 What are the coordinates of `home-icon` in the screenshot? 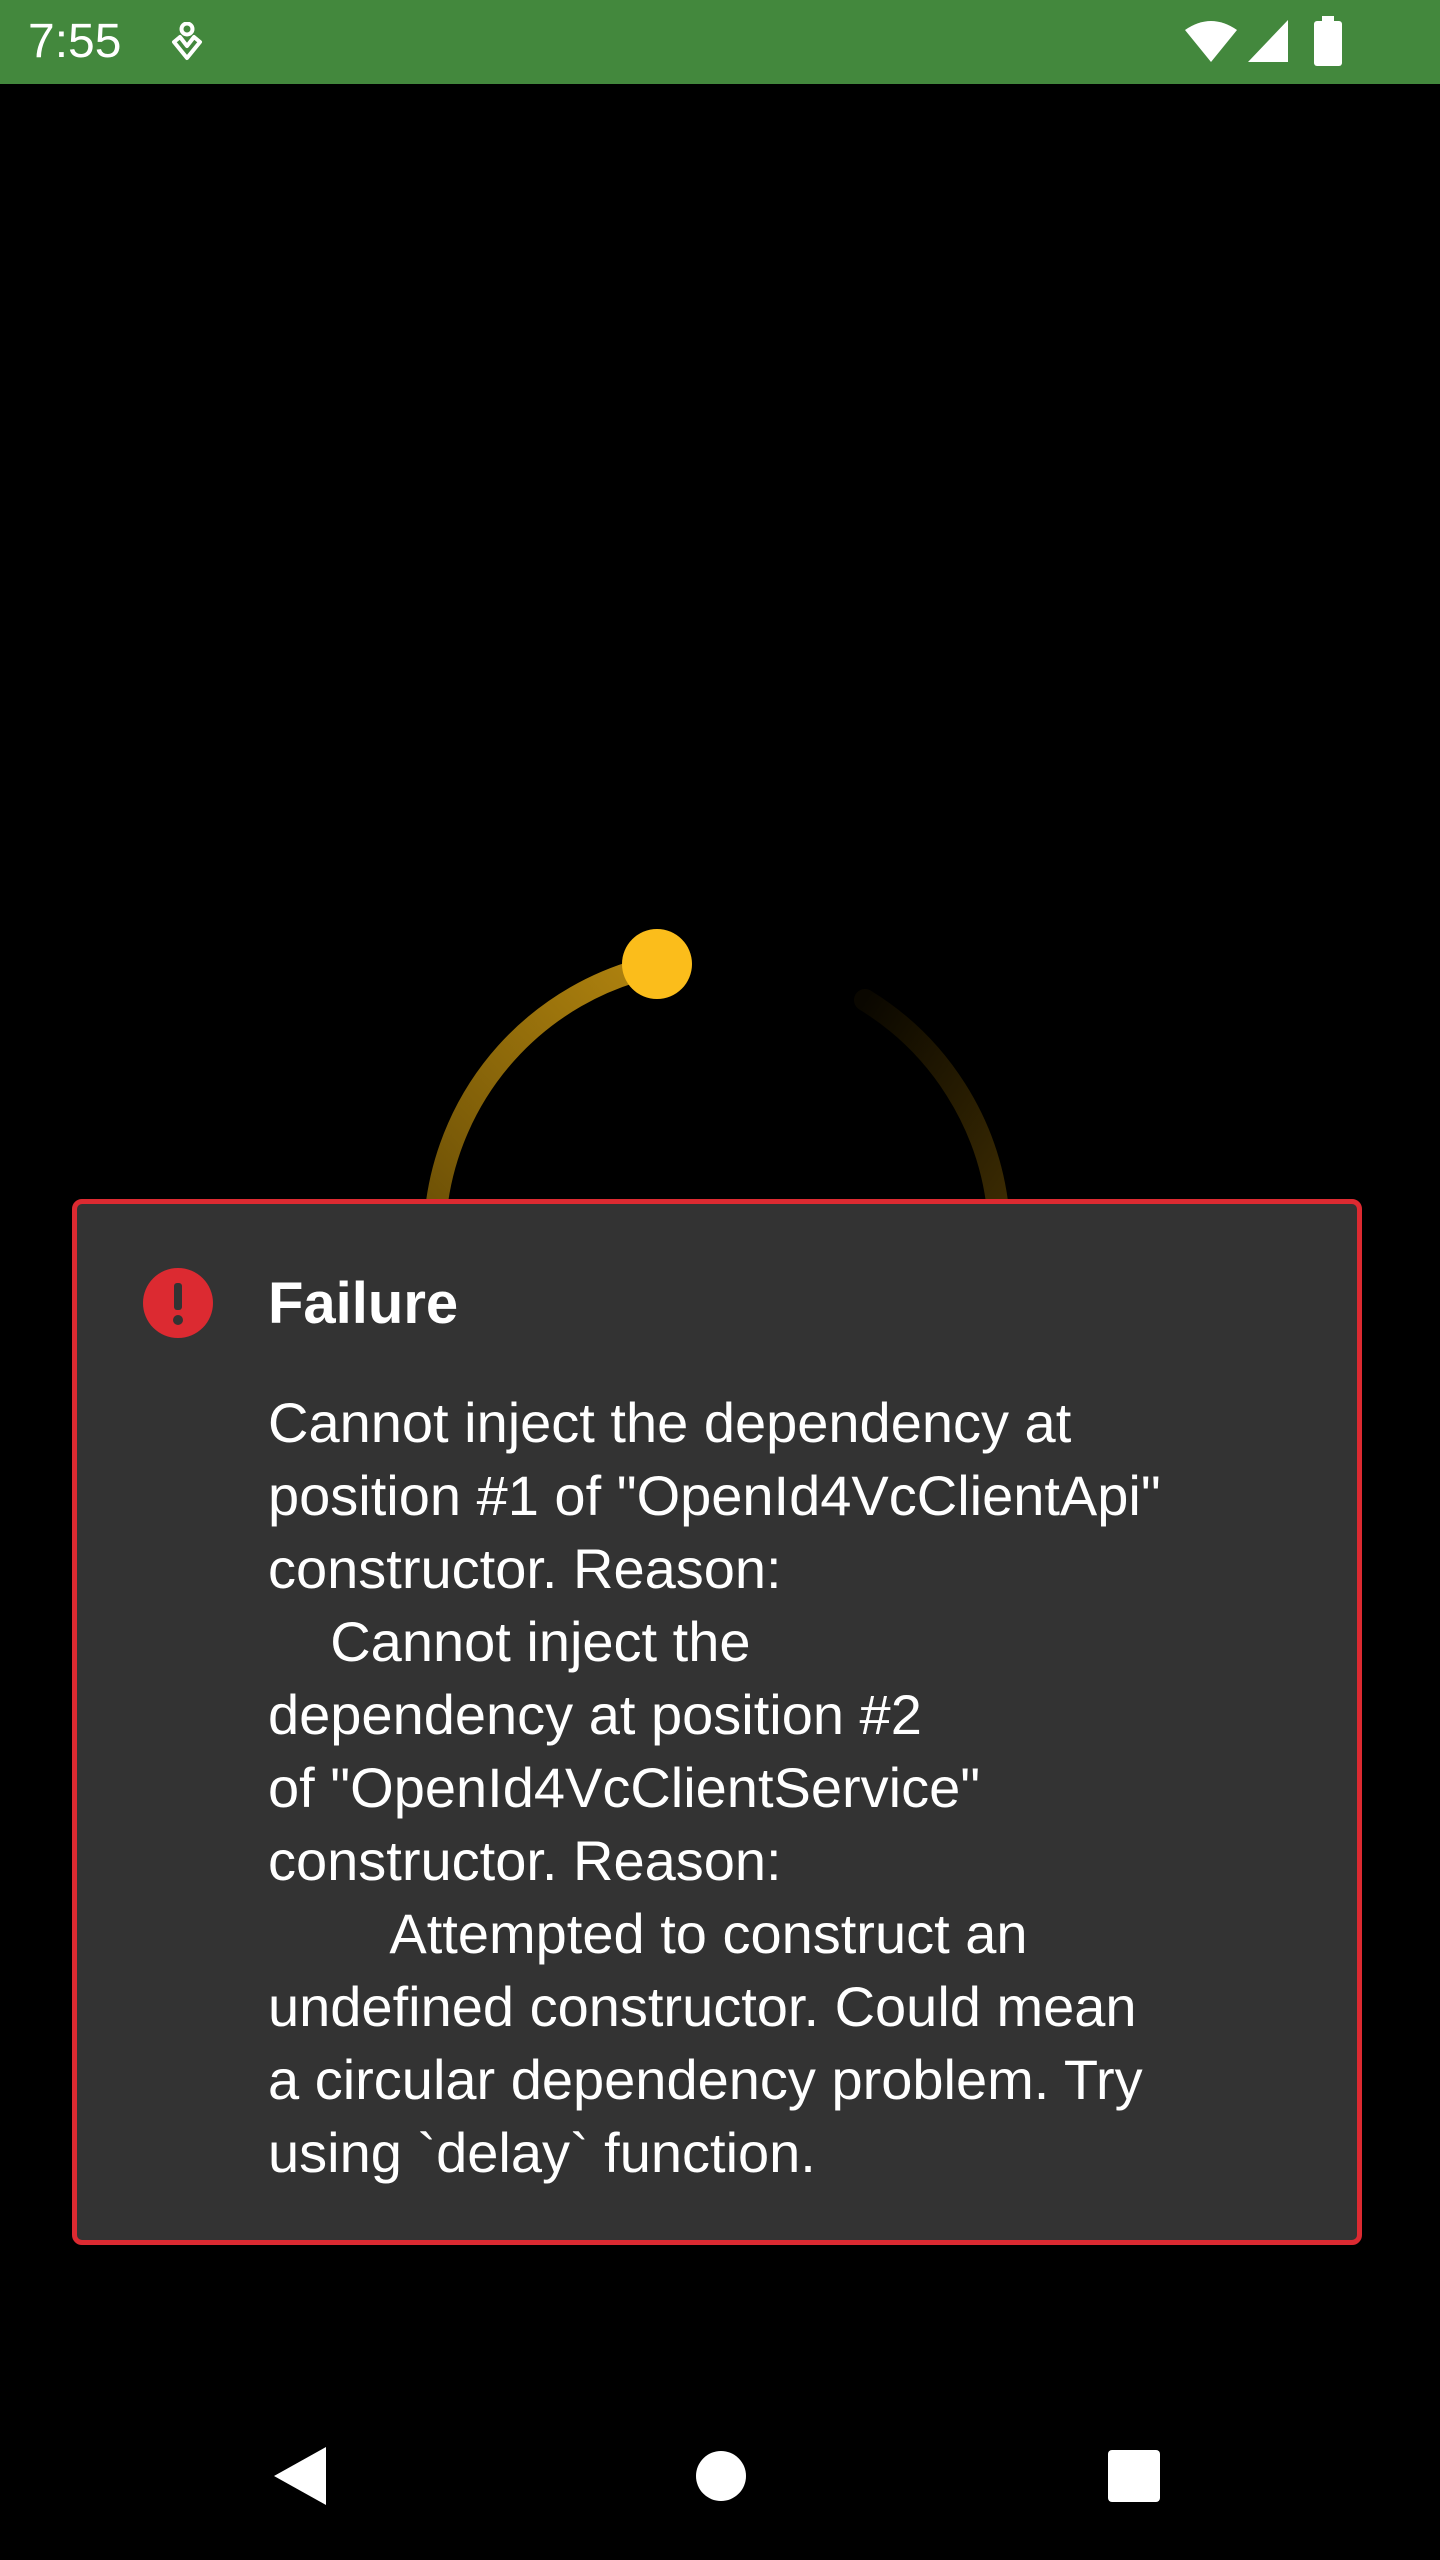 It's located at (721, 2476).